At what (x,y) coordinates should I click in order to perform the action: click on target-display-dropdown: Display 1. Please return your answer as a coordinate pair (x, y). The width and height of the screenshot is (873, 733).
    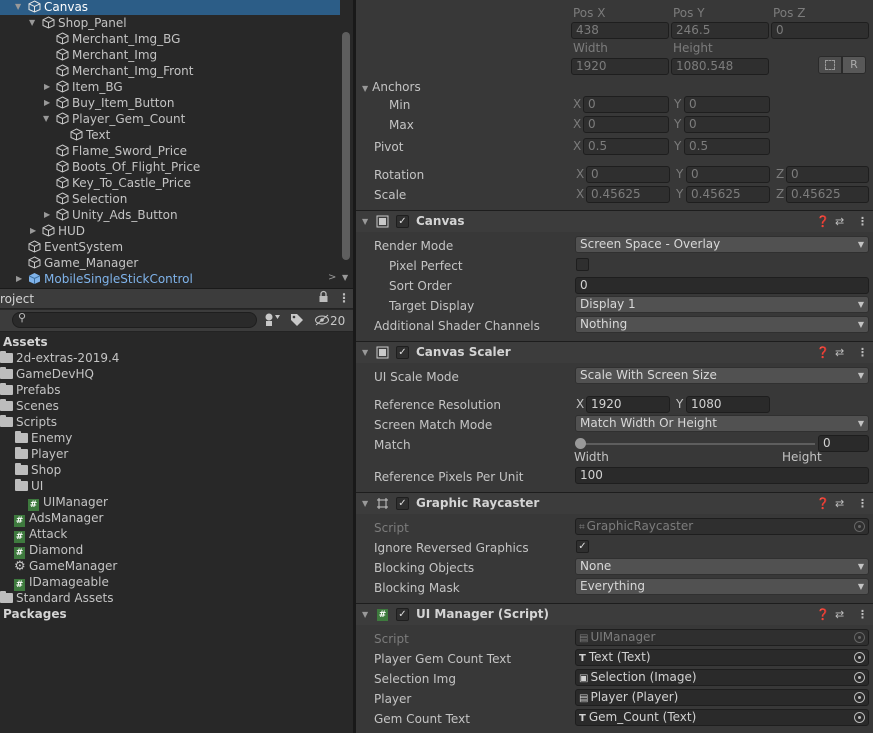
    Looking at the image, I should click on (722, 304).